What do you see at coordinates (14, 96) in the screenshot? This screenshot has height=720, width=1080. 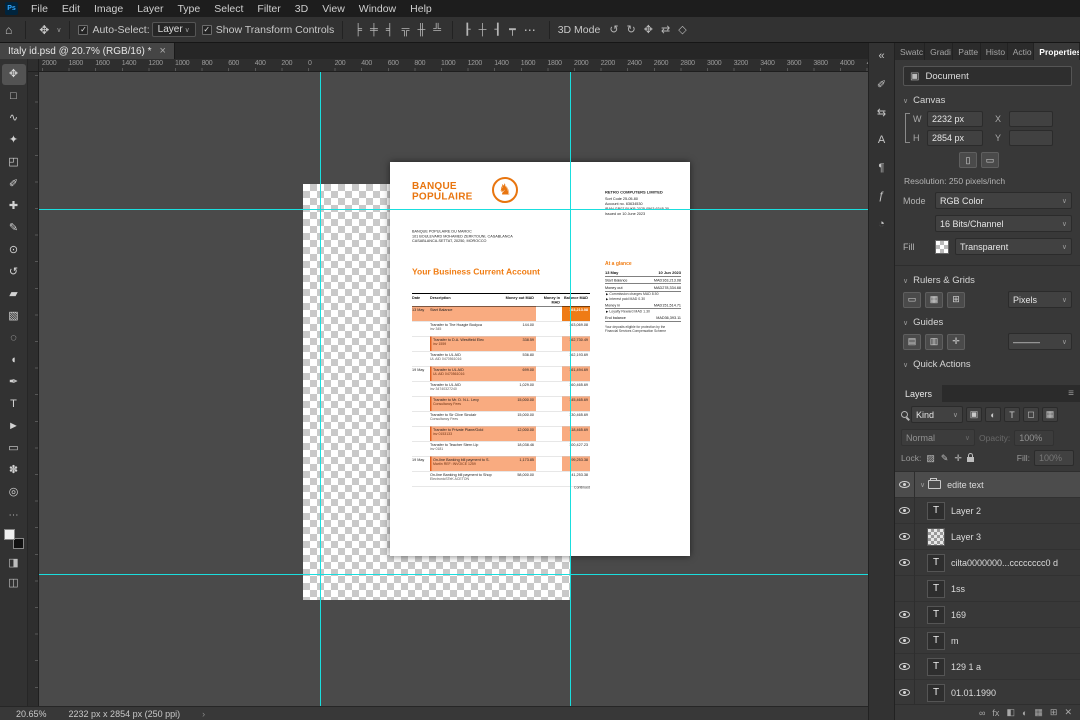 I see `rectangular-marquee-tool: □` at bounding box center [14, 96].